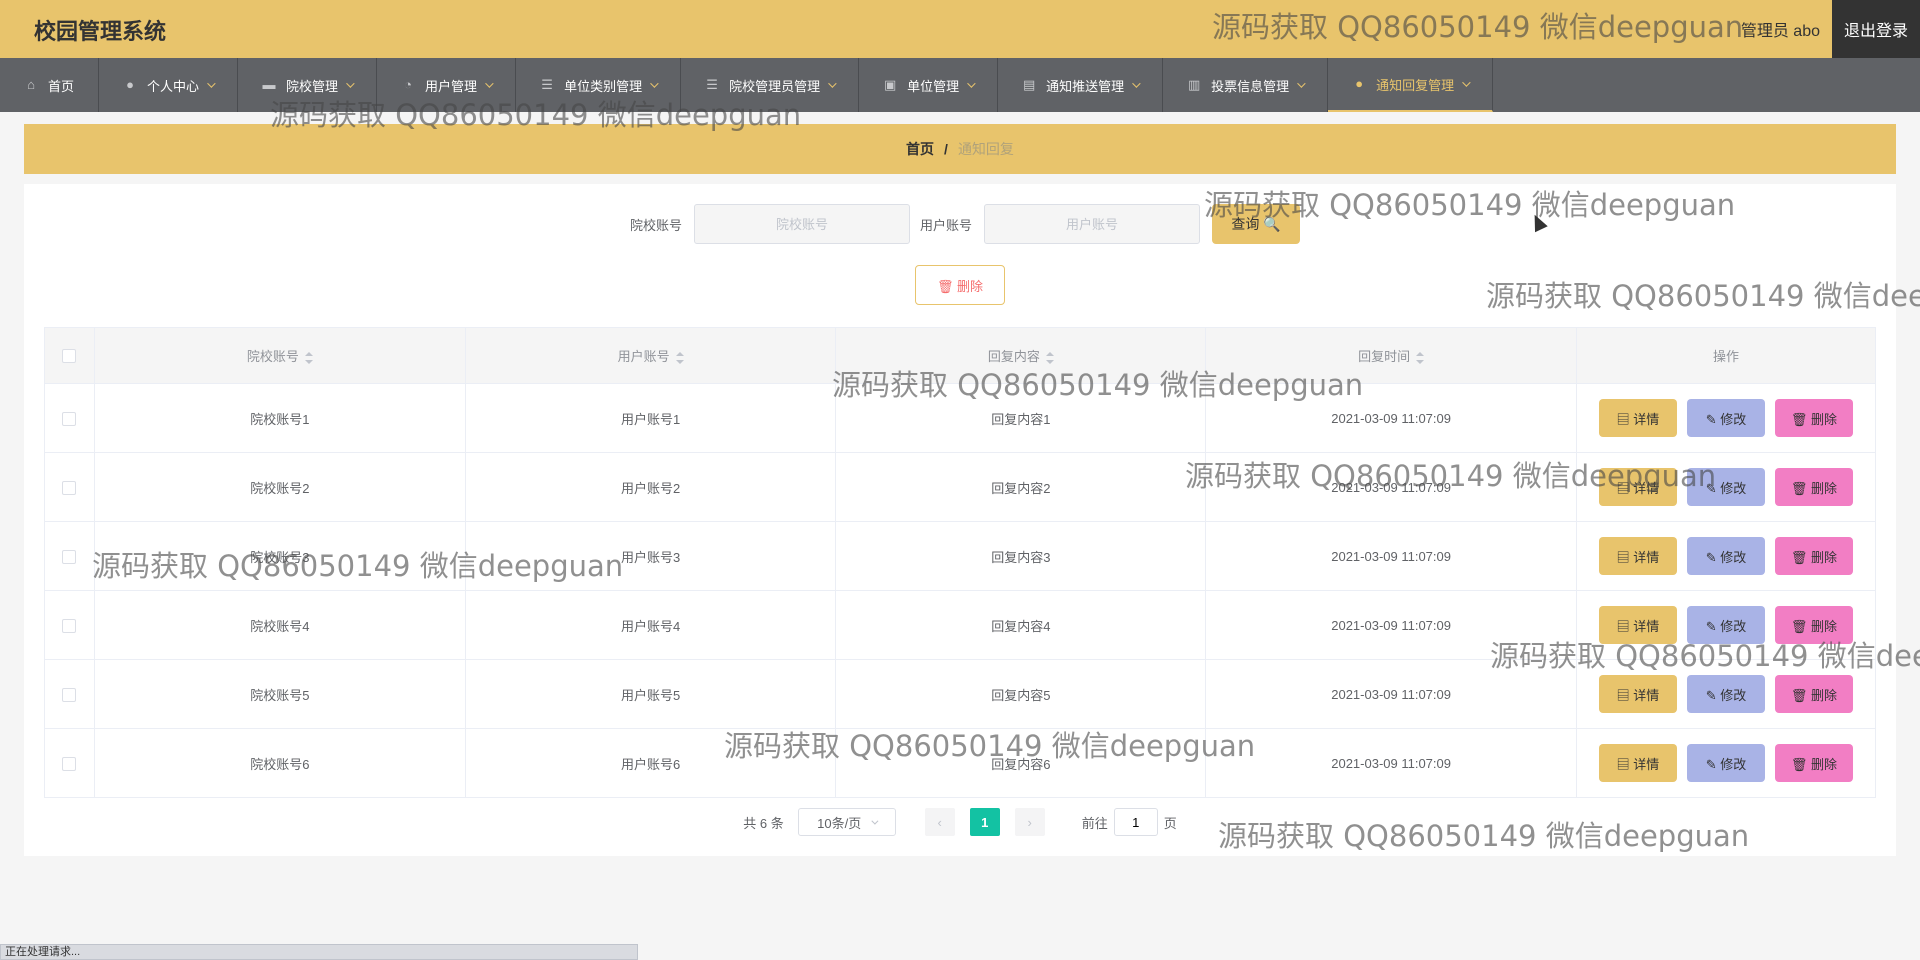 The image size is (1920, 960). What do you see at coordinates (603, 86) in the screenshot?
I see `nav-item-label: 单位类别管理` at bounding box center [603, 86].